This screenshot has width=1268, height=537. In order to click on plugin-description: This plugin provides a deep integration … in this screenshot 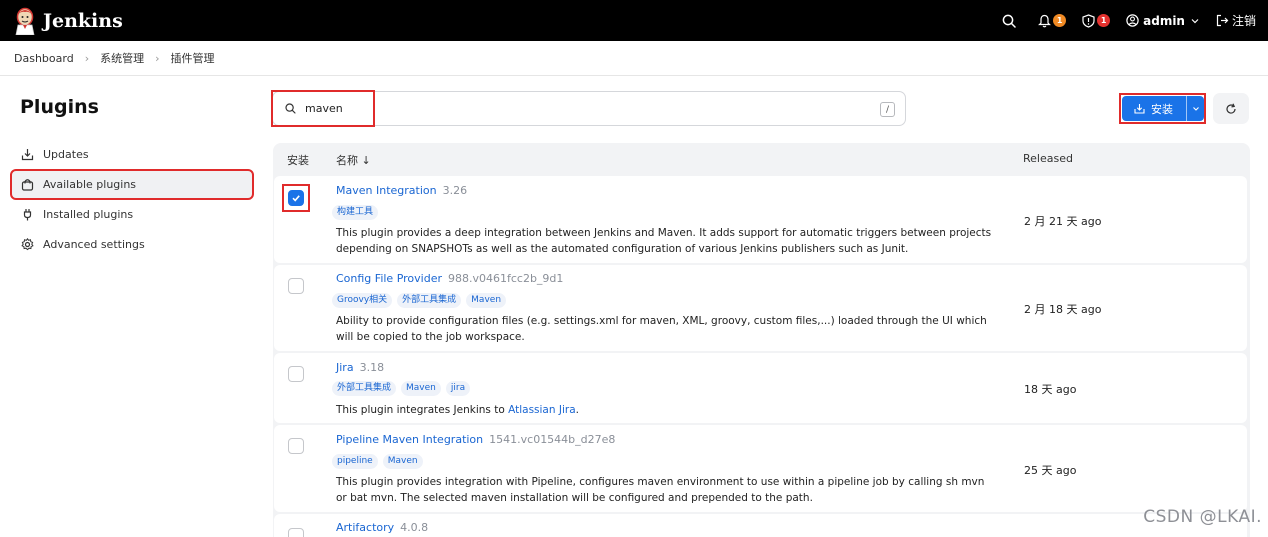, I will do `click(664, 241)`.